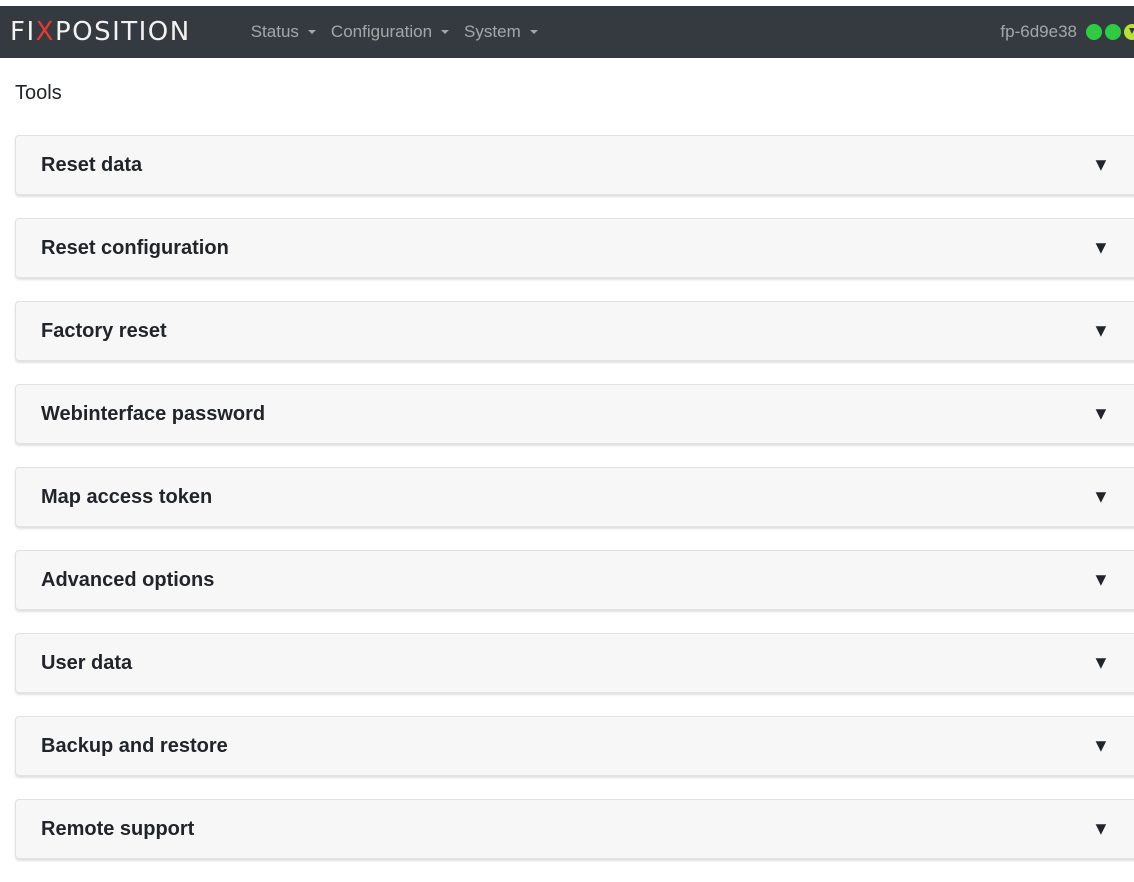 Image resolution: width=1134 pixels, height=882 pixels. Describe the element at coordinates (574, 580) in the screenshot. I see `panel-advanced-options: Advanced options ▼` at that location.